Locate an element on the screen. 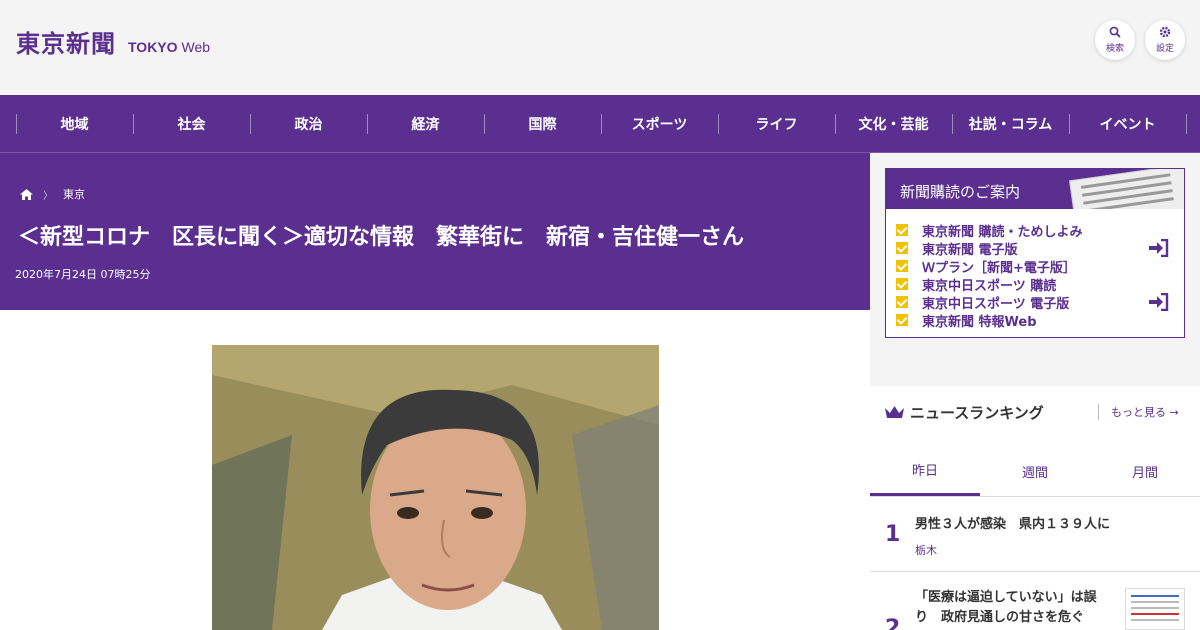 The image size is (1200, 630). newspaper-image is located at coordinates (1126, 189).